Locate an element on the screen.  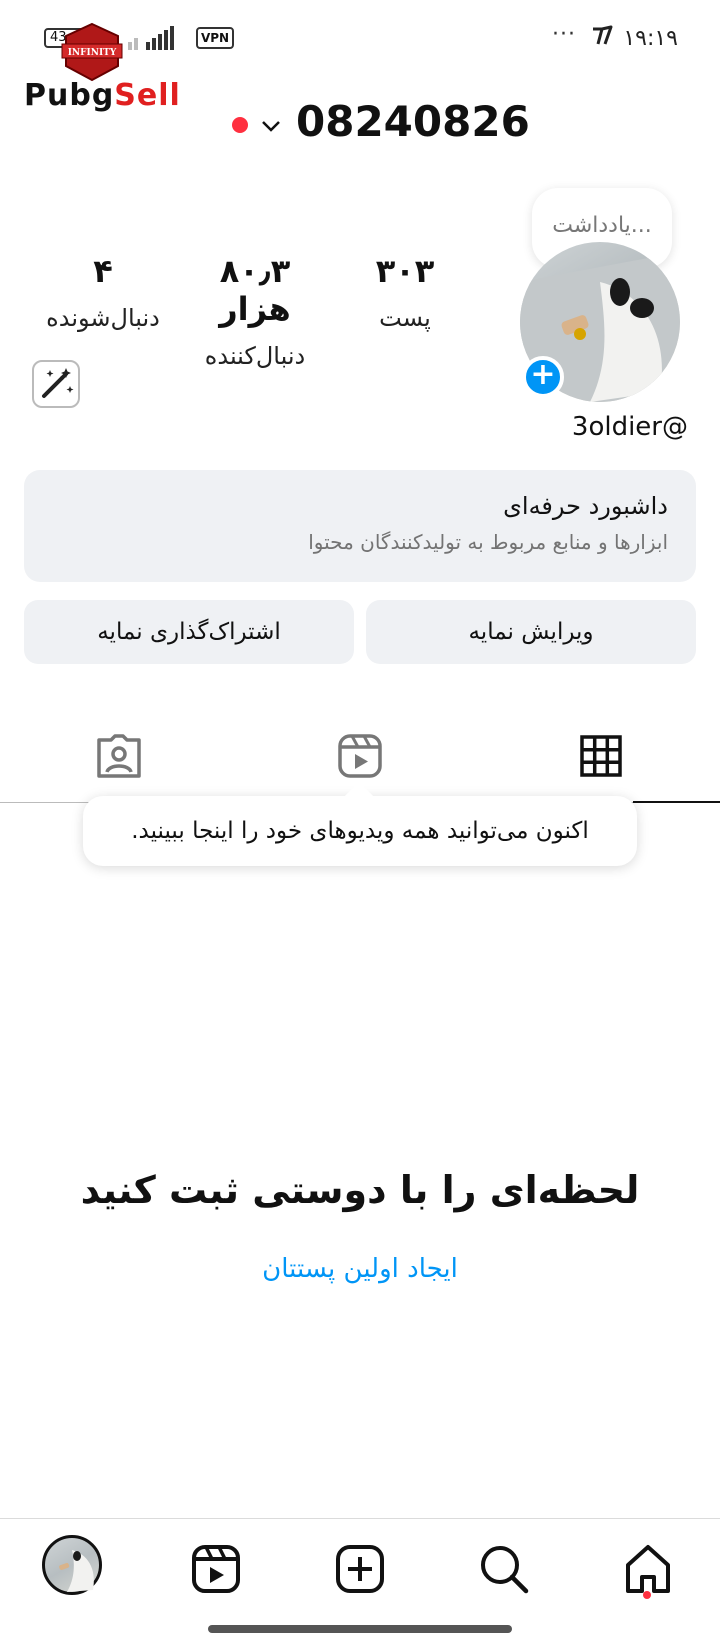
tagged-icon is located at coordinates (119, 756).